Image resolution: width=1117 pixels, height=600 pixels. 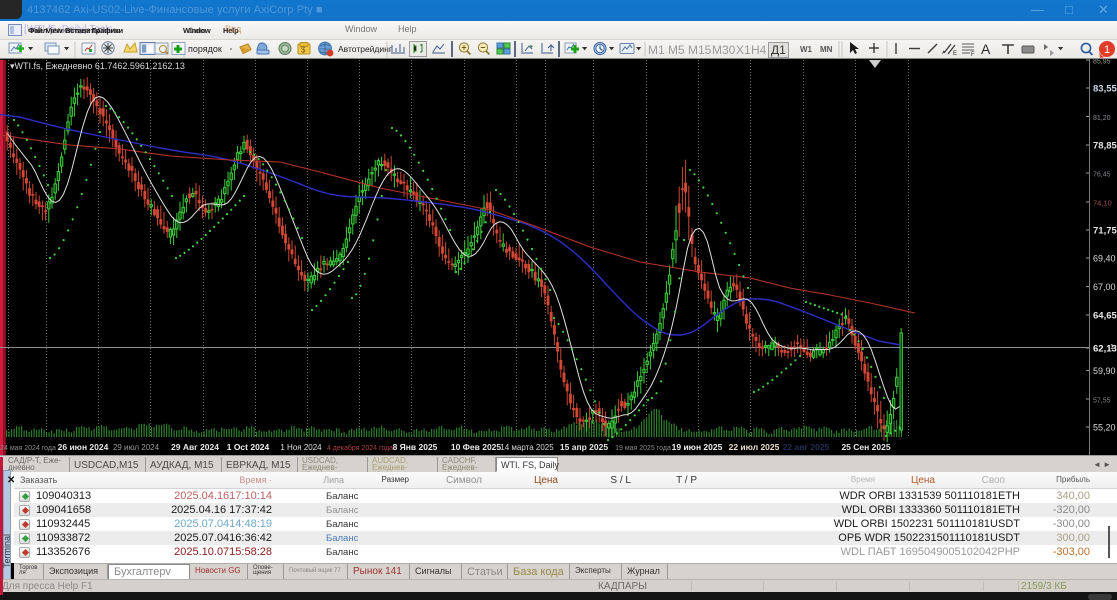 What do you see at coordinates (1104, 428) in the screenshot?
I see `svg-text: 55,20` at bounding box center [1104, 428].